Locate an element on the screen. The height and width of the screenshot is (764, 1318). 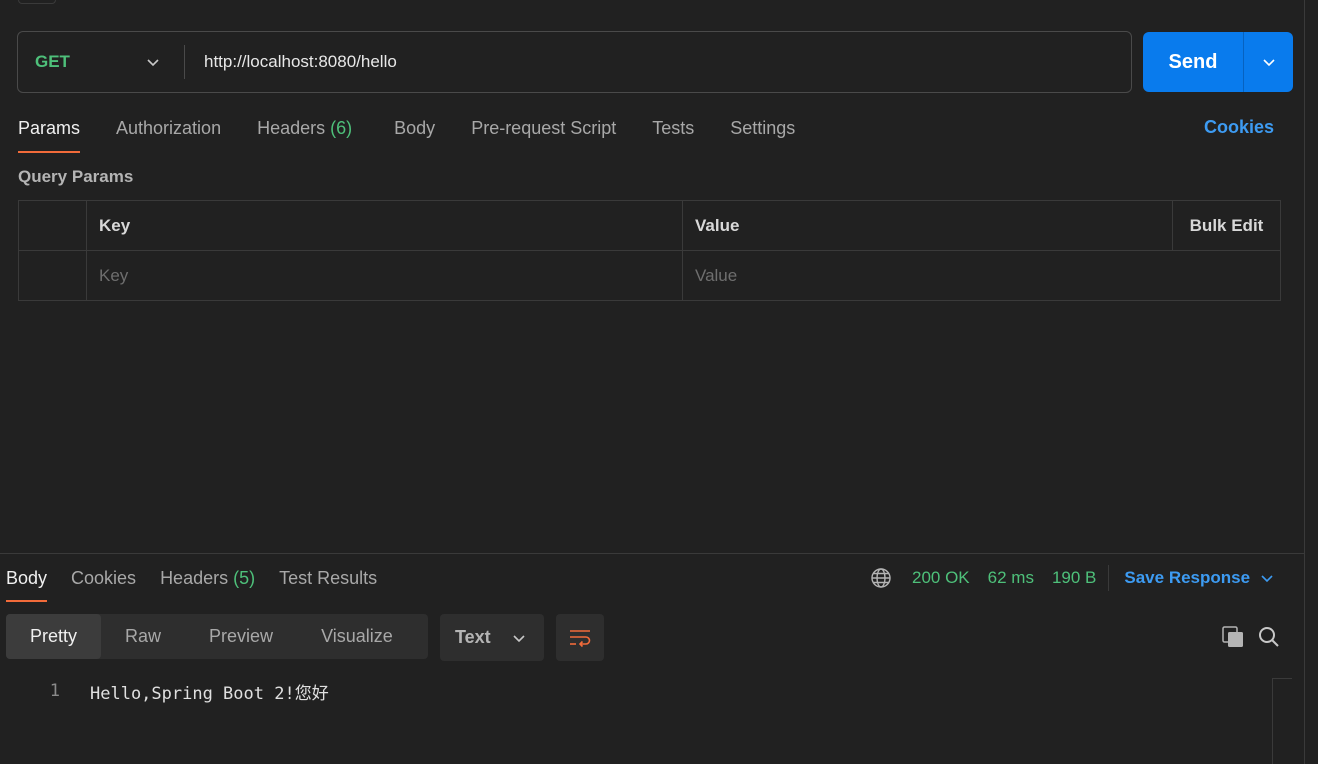
response-tab-body: Body is located at coordinates (27, 584).